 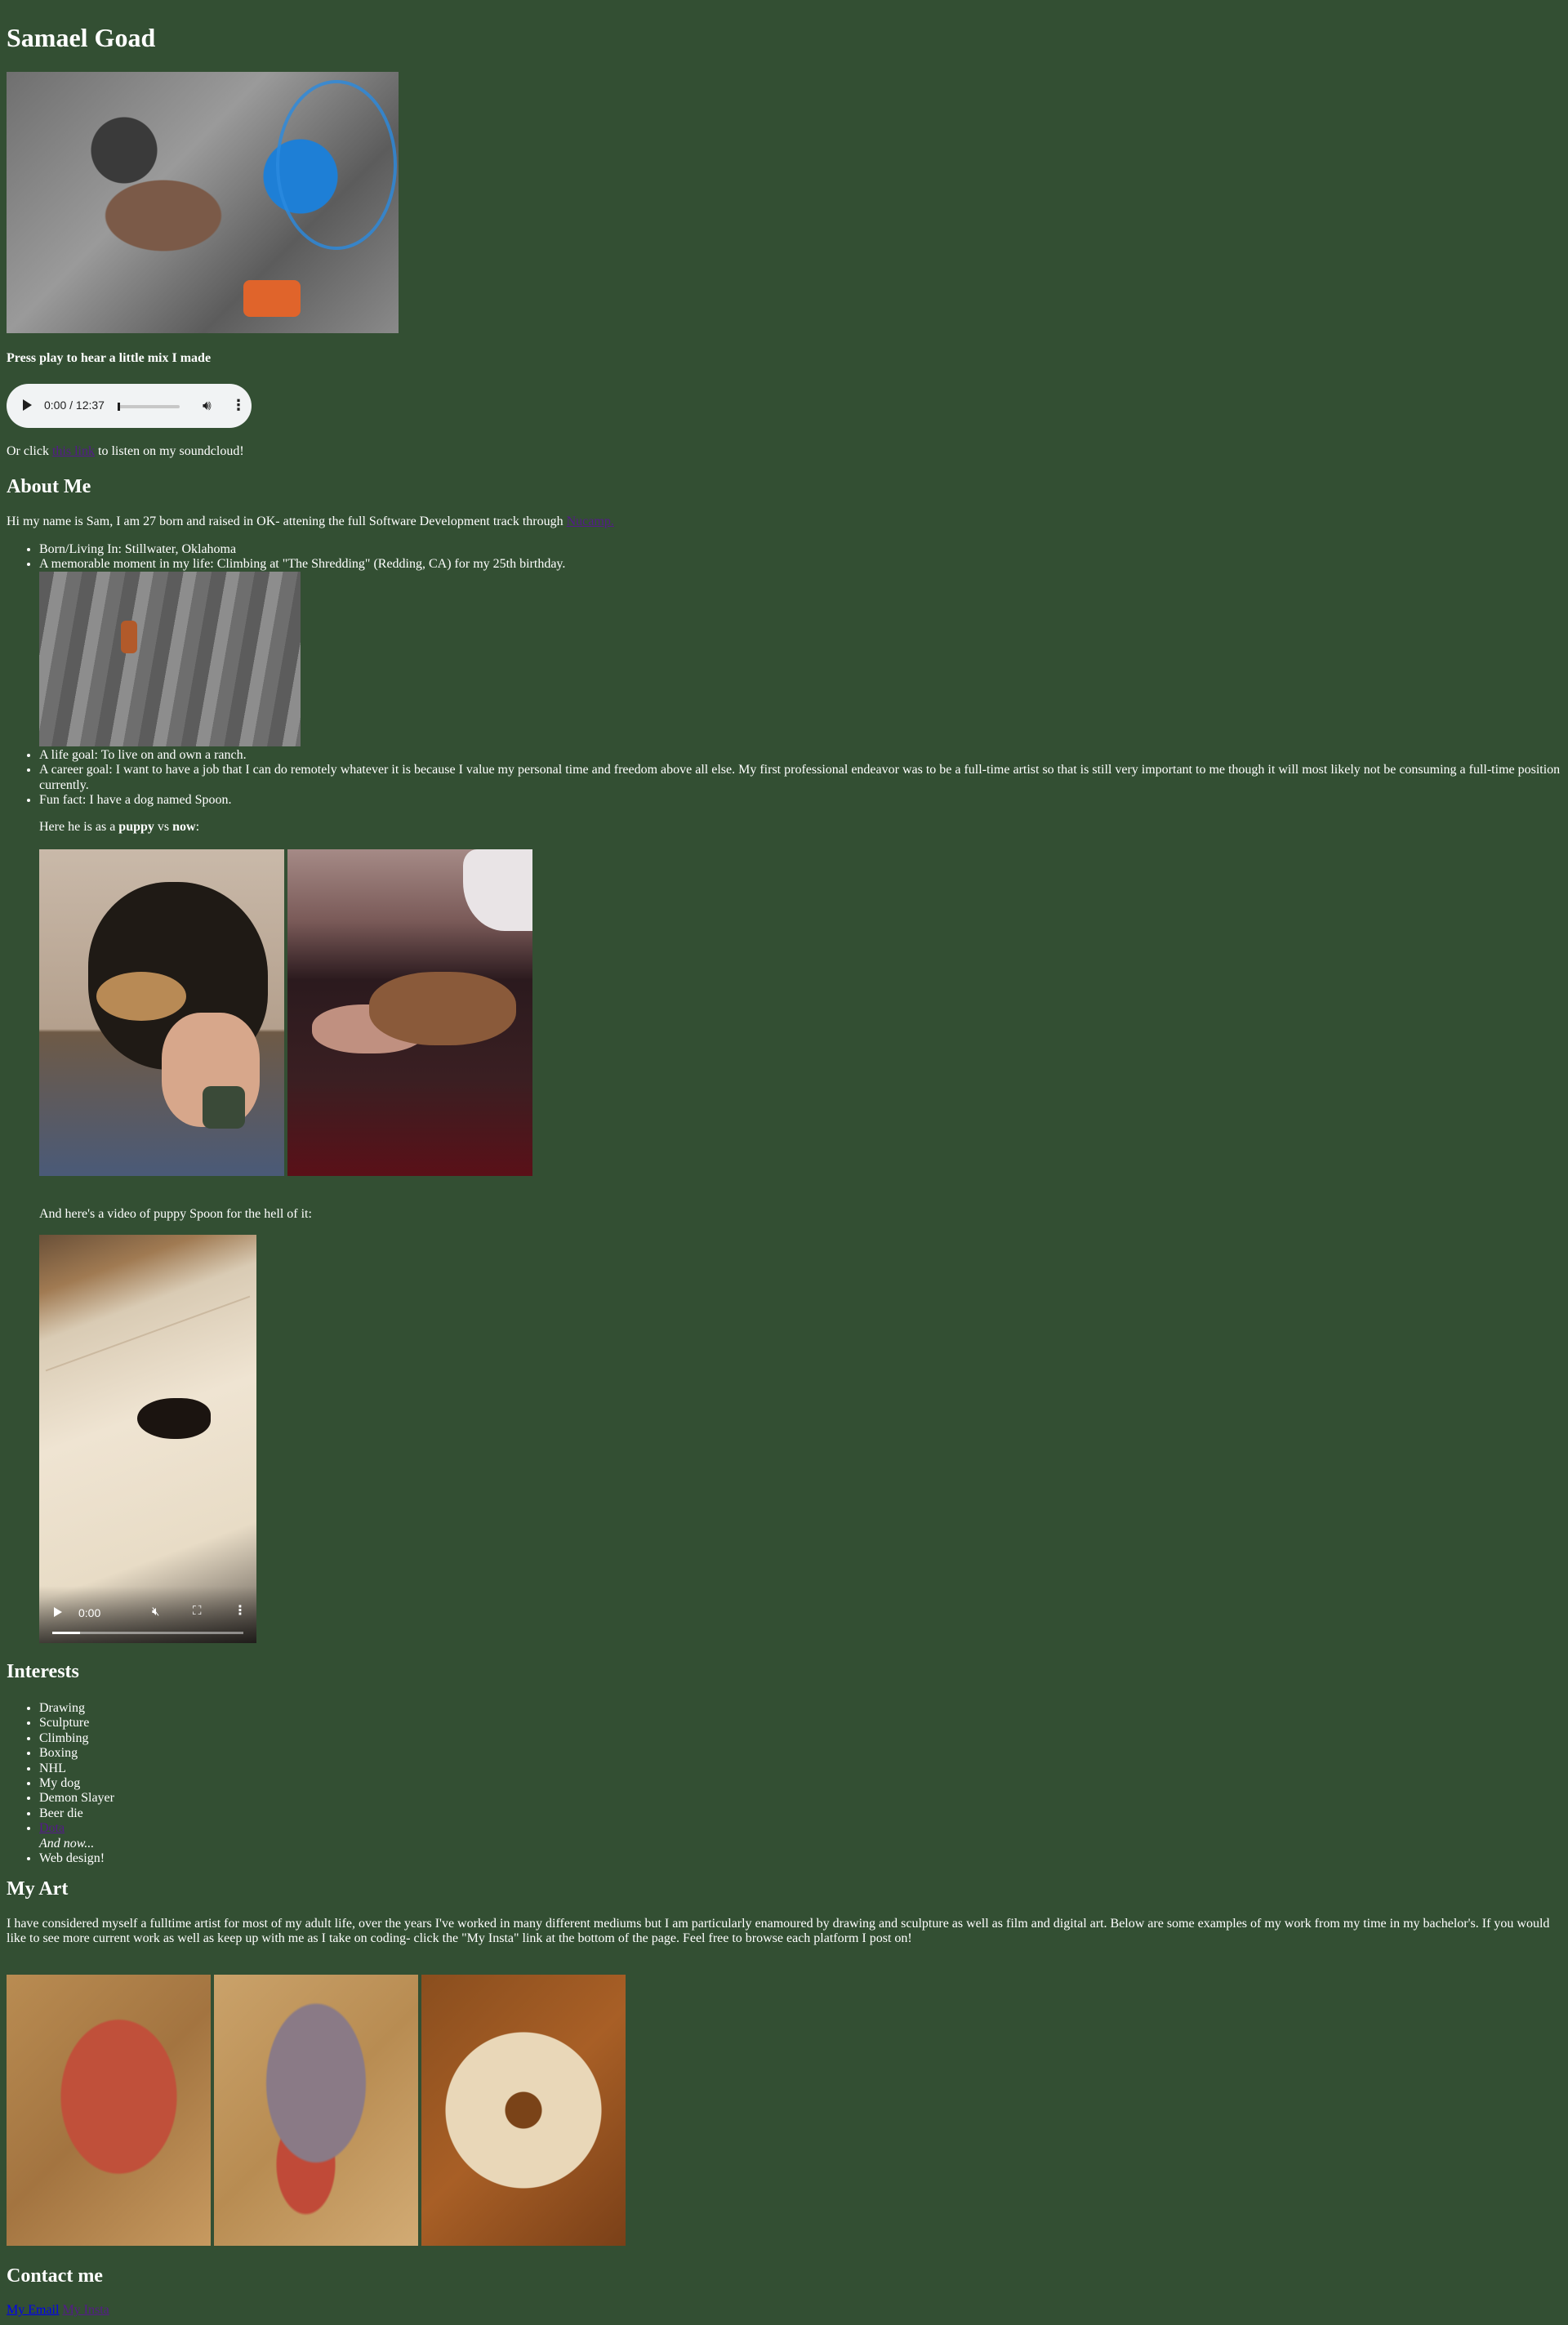 I want to click on dog-caption: Here he is as a puppy vs now:, so click(x=119, y=827).